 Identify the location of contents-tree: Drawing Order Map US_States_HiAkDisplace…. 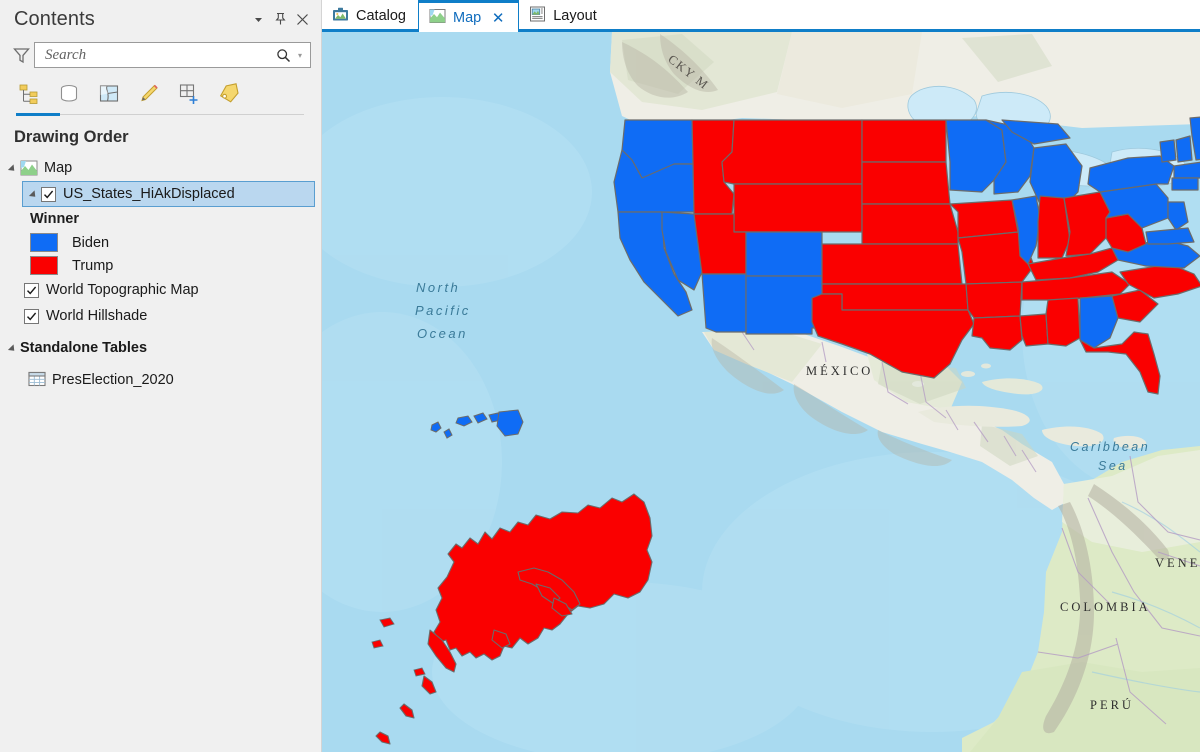
(160, 253).